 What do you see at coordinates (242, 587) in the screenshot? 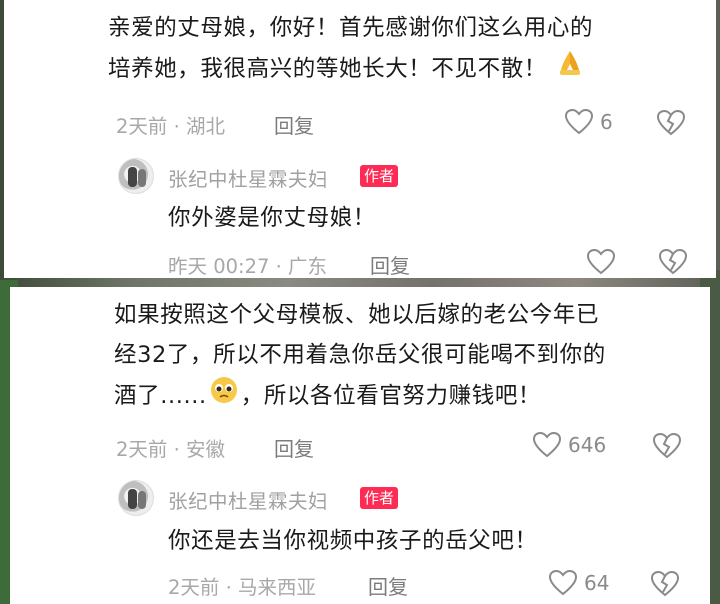
I see `reply-time-location: 2天前 · 马来西亚` at bounding box center [242, 587].